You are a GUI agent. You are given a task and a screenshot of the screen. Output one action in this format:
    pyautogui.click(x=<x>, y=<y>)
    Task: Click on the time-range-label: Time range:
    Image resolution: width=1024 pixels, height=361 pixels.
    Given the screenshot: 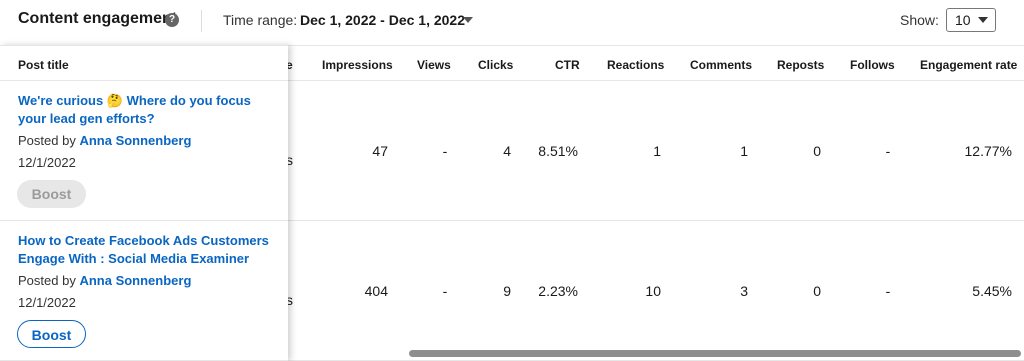 What is the action you would take?
    pyautogui.click(x=260, y=20)
    